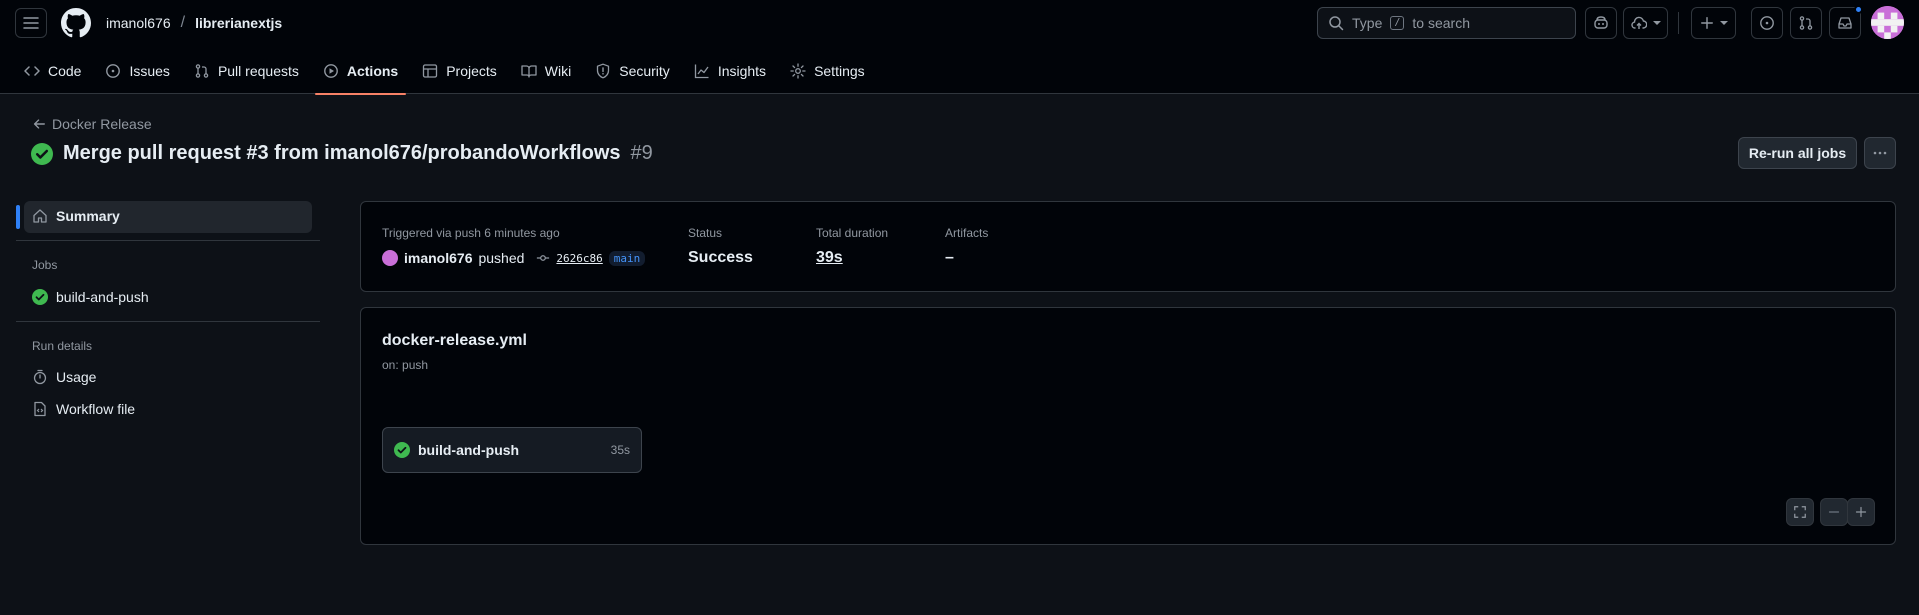  Describe the element at coordinates (1797, 153) in the screenshot. I see `rerun-all-jobs-button: Re-run all jobs` at that location.